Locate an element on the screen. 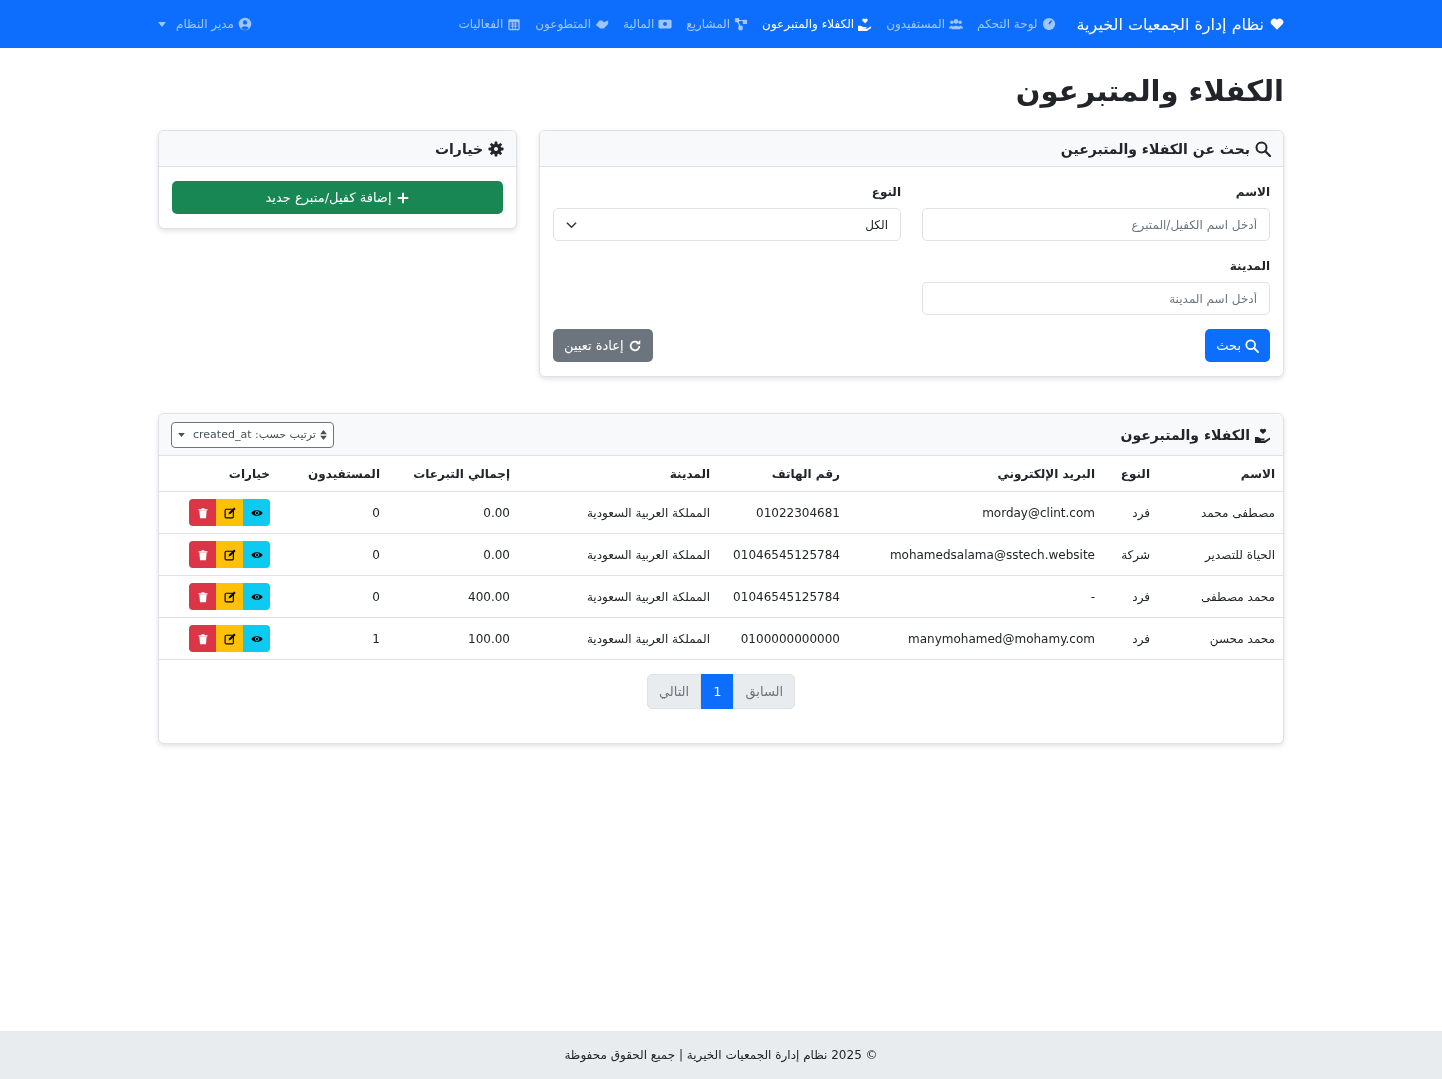 The image size is (1442, 1079). brand-link: نظام إدارة الجمعيات الخيرية is located at coordinates (1180, 24).